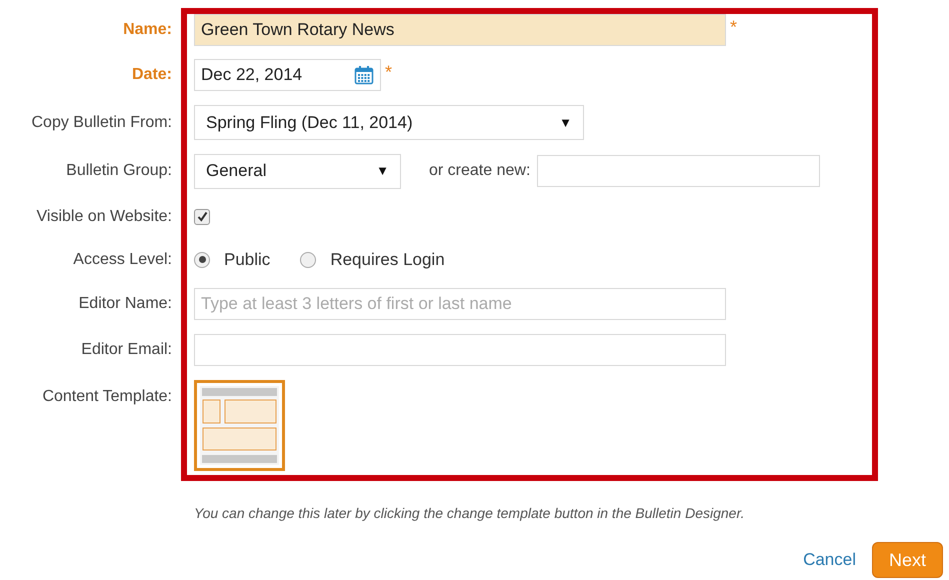  I want to click on field-label: Editor Name:, so click(125, 304).